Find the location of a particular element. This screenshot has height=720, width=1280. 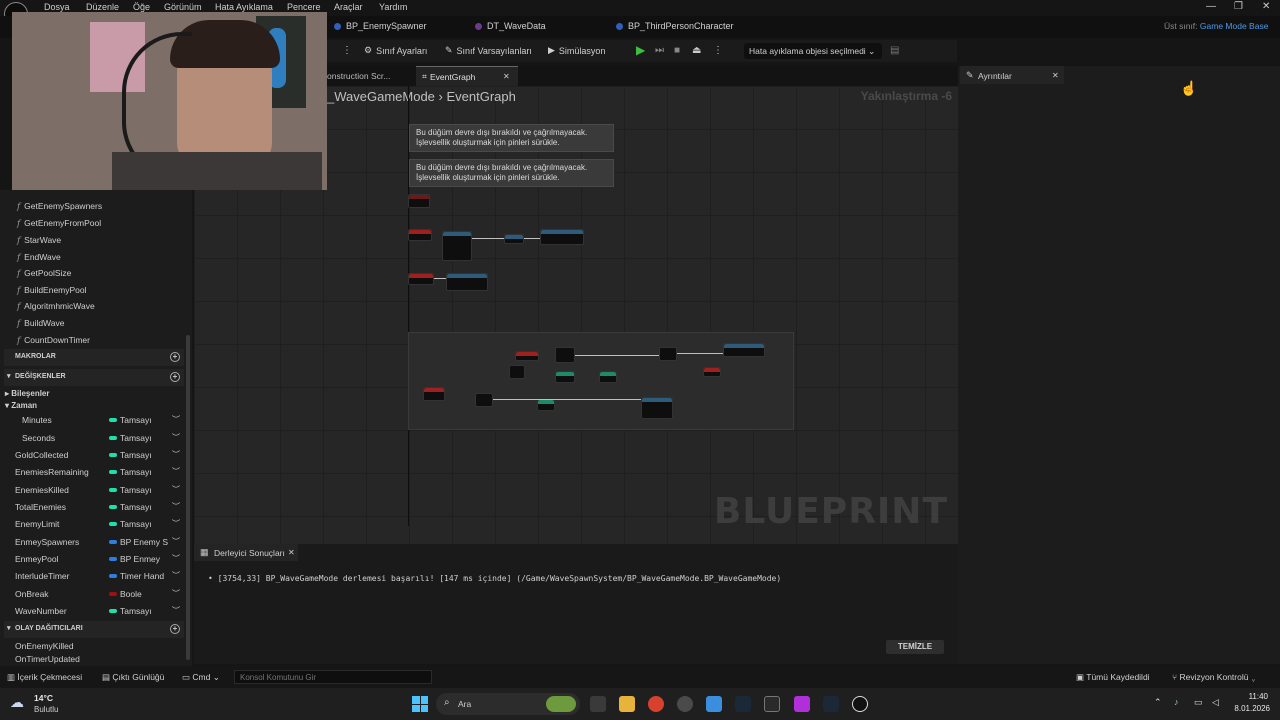

function-item: f EndWave is located at coordinates (39, 257).